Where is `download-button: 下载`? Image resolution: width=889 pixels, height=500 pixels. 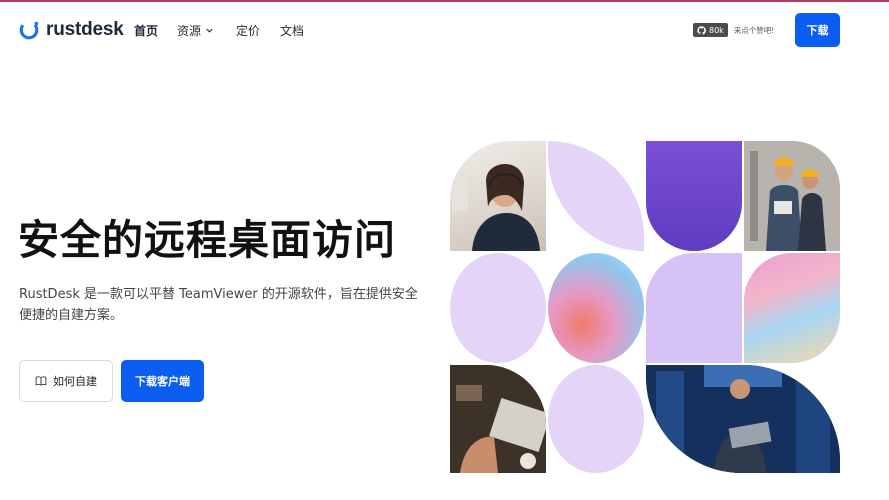 download-button: 下载 is located at coordinates (817, 30).